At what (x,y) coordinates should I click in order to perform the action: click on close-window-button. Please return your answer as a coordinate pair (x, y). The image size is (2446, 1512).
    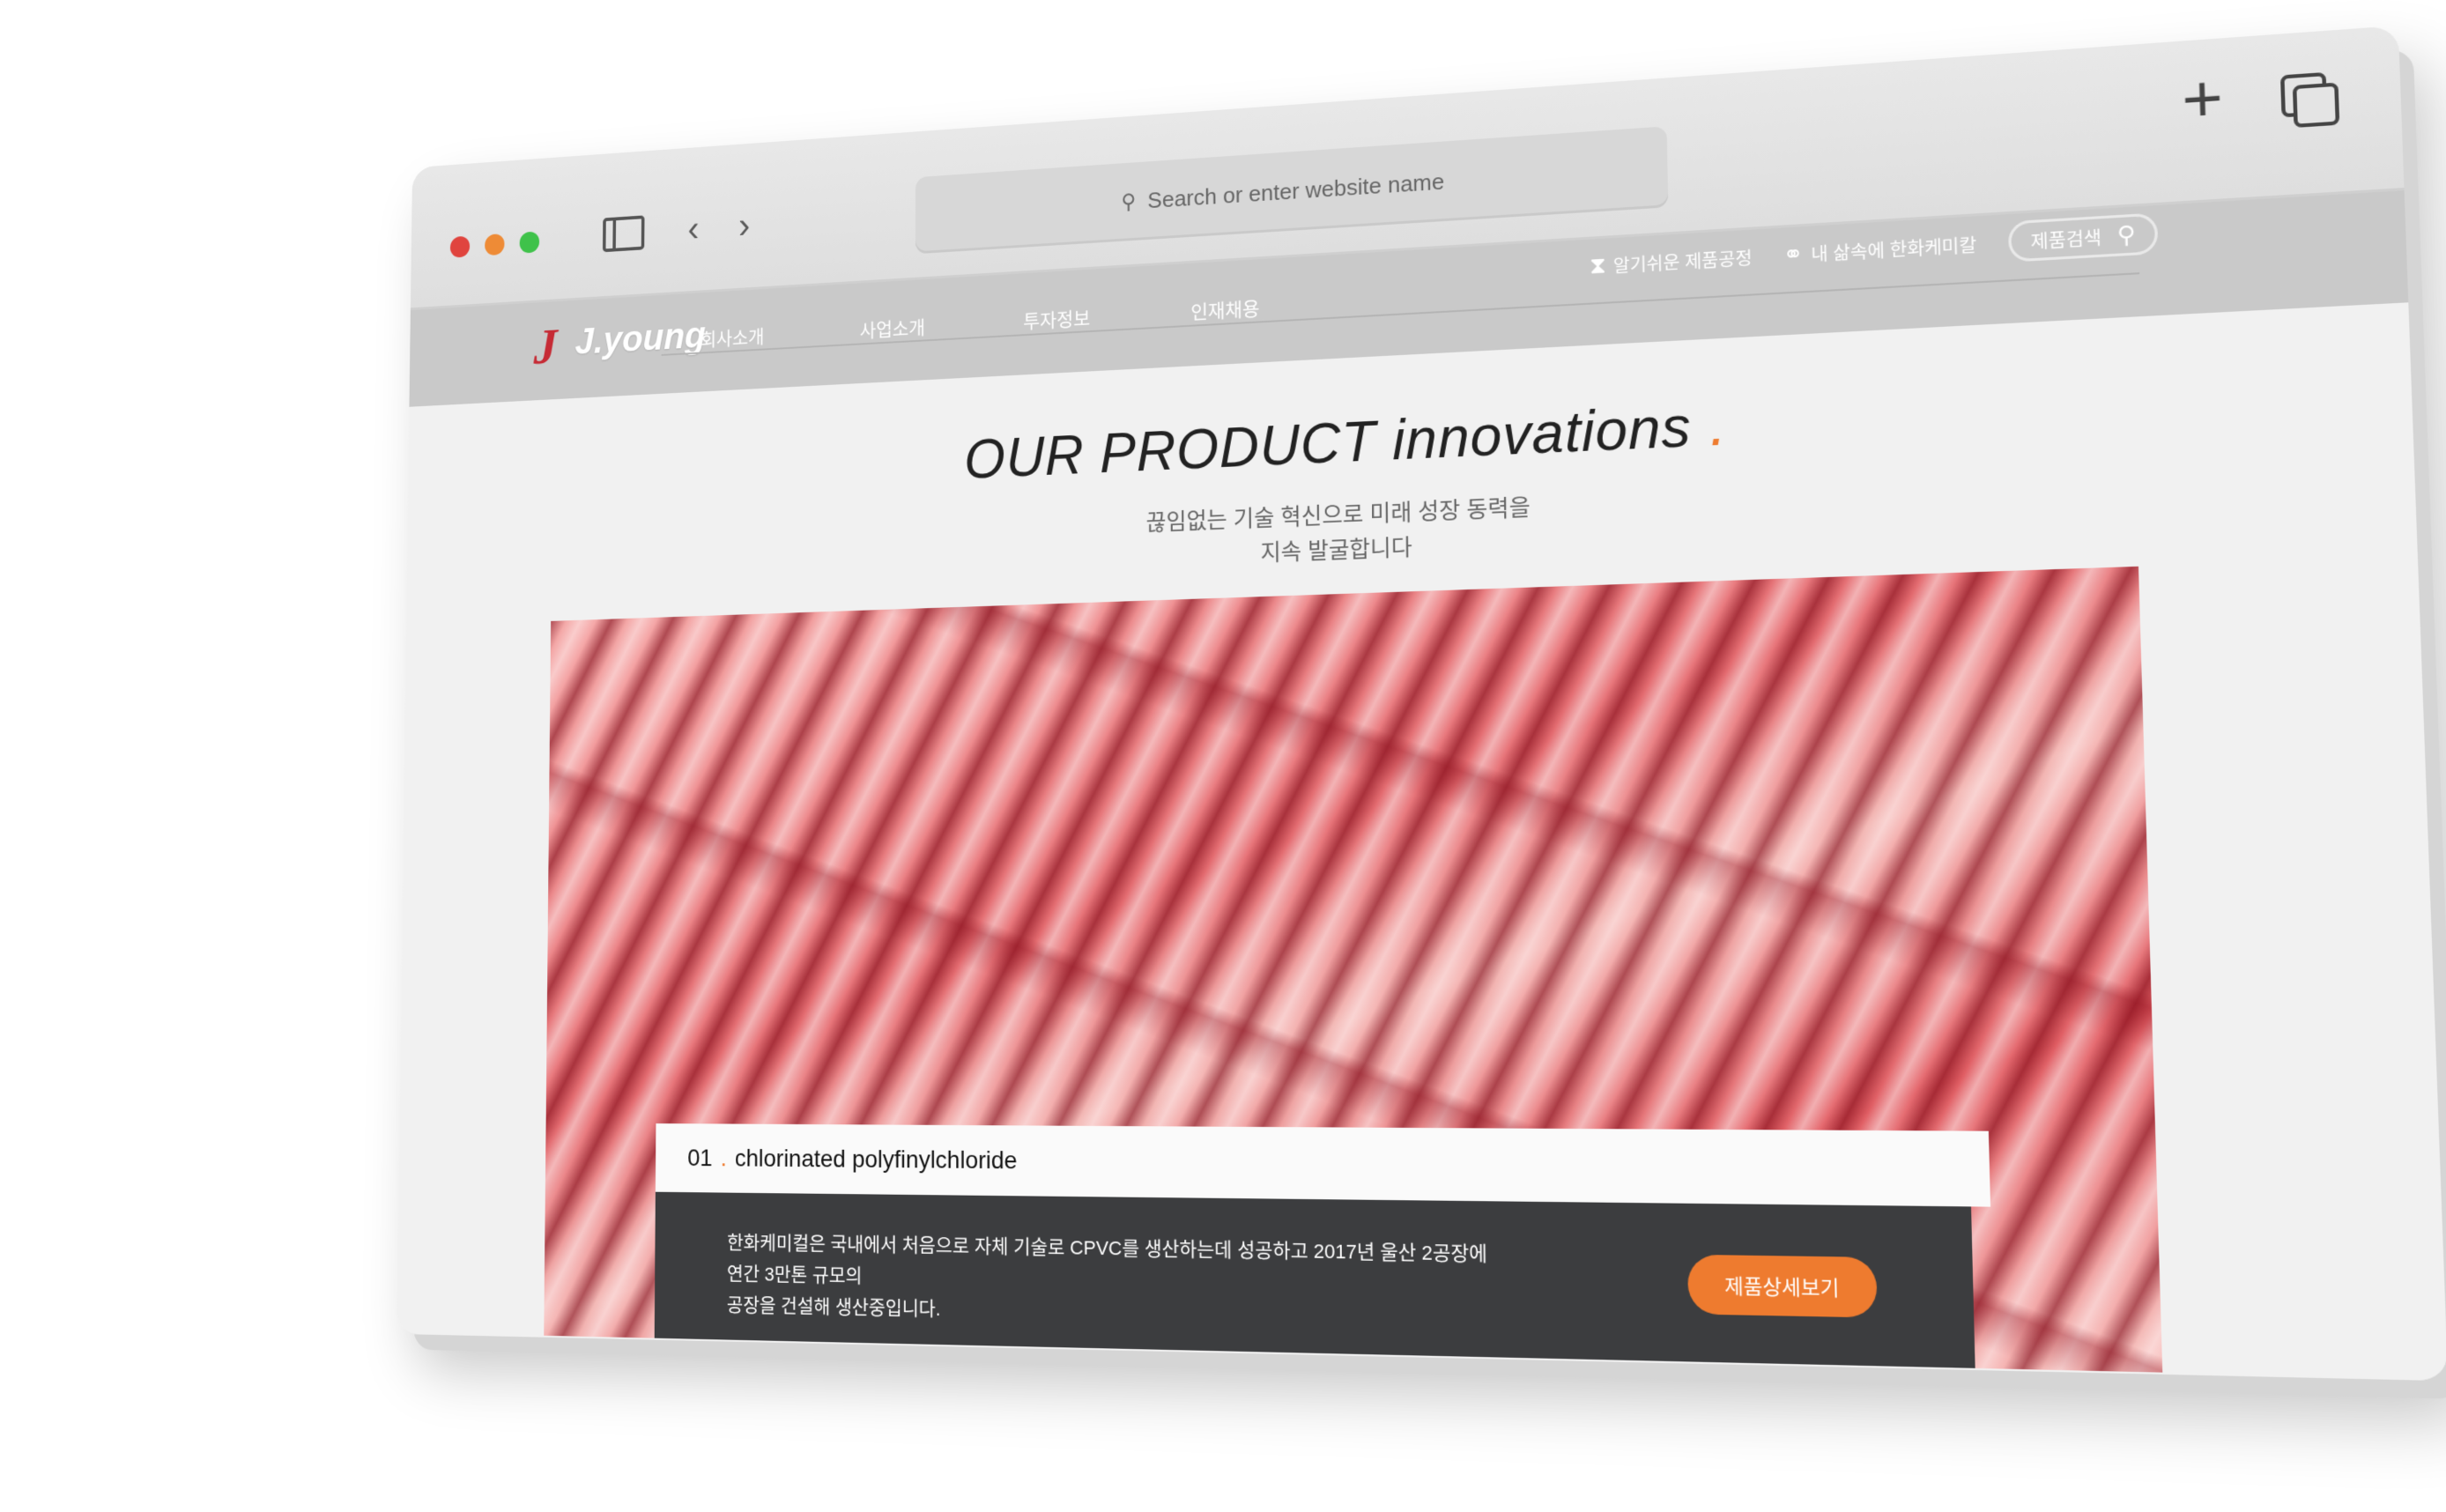
    Looking at the image, I should click on (460, 246).